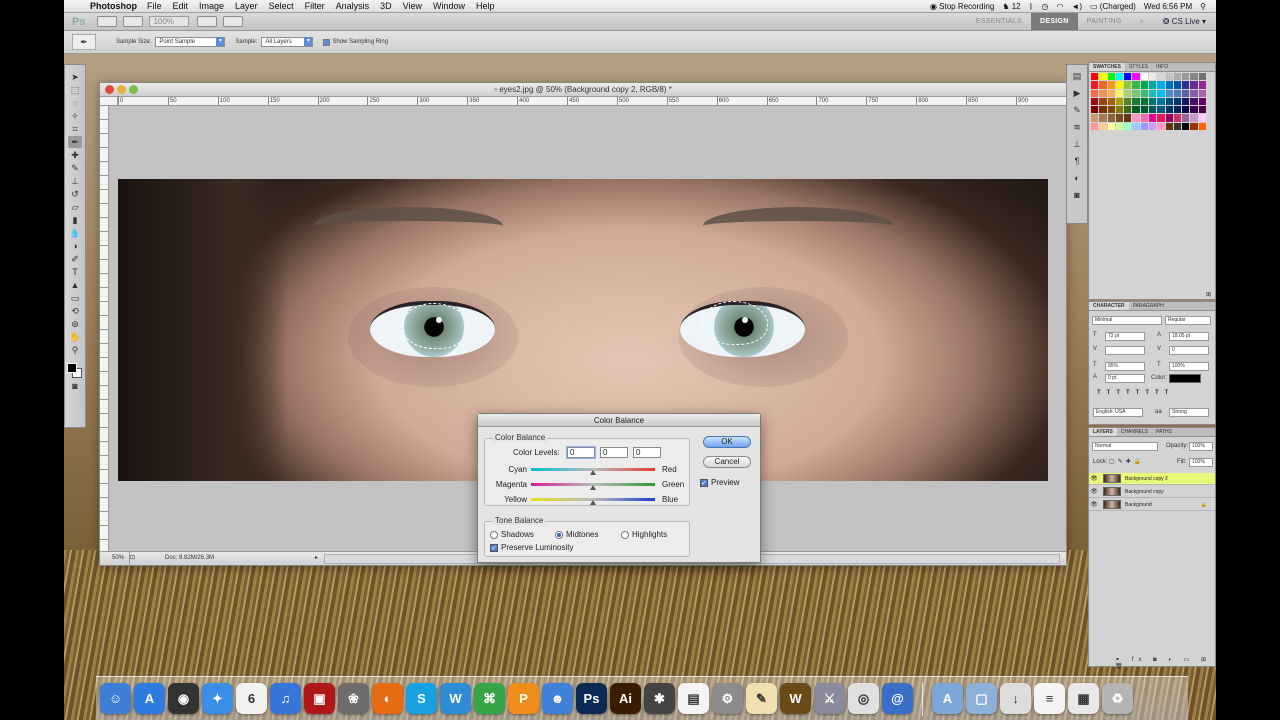 This screenshot has width=1280, height=720. What do you see at coordinates (316, 558) in the screenshot?
I see `status-menu-arrow-icon: ▸` at bounding box center [316, 558].